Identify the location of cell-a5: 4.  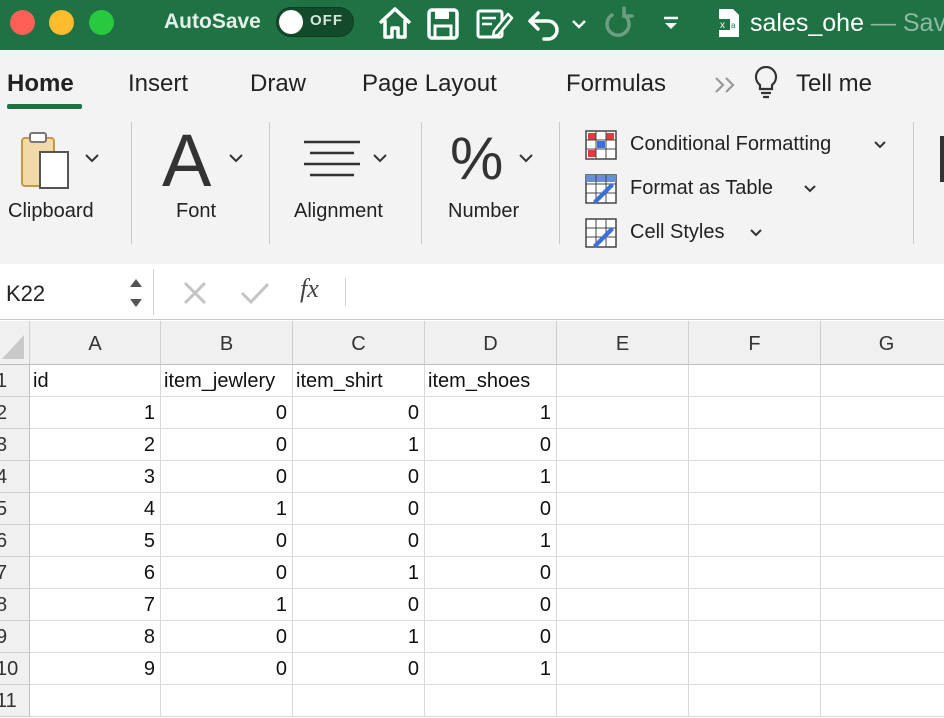
(95, 509).